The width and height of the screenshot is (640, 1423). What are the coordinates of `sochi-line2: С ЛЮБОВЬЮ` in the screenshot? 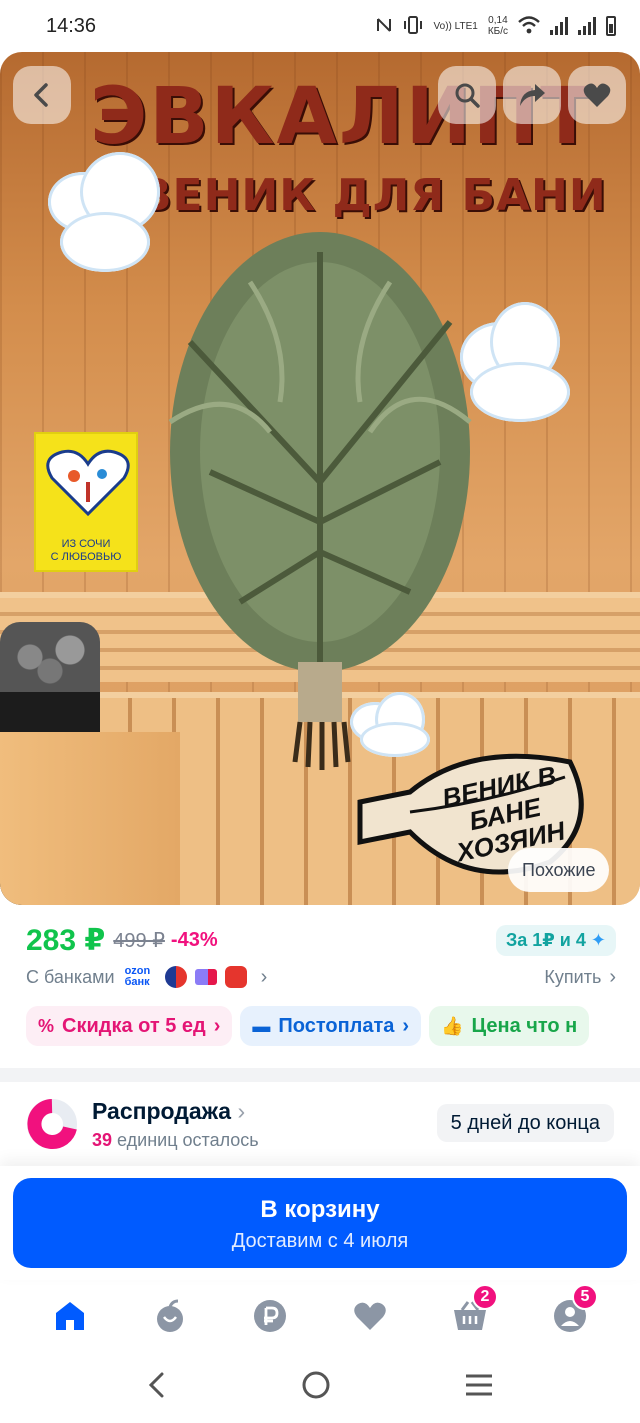 It's located at (86, 557).